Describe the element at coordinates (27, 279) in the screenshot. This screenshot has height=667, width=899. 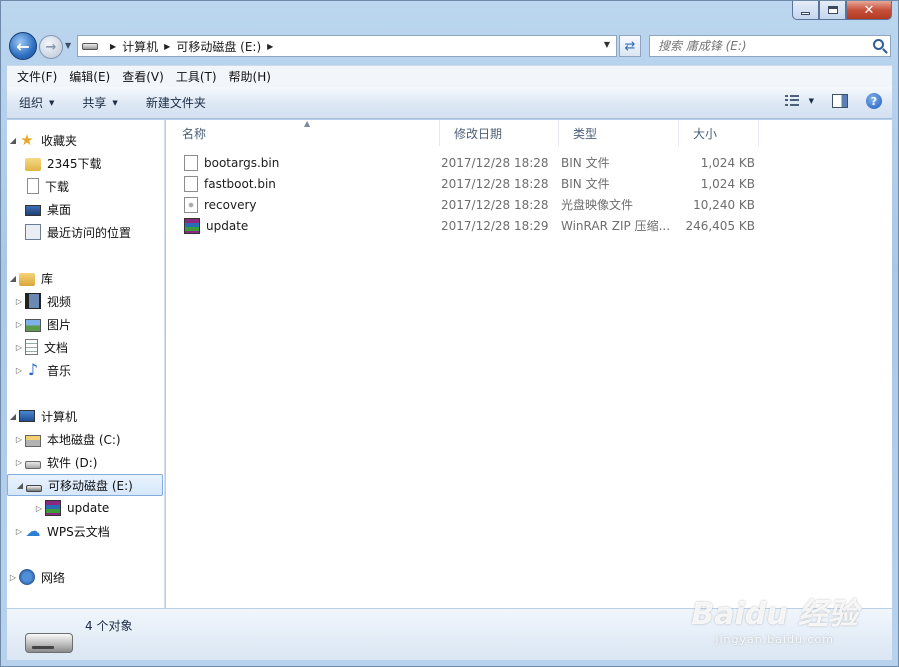
I see `library-icon` at that location.